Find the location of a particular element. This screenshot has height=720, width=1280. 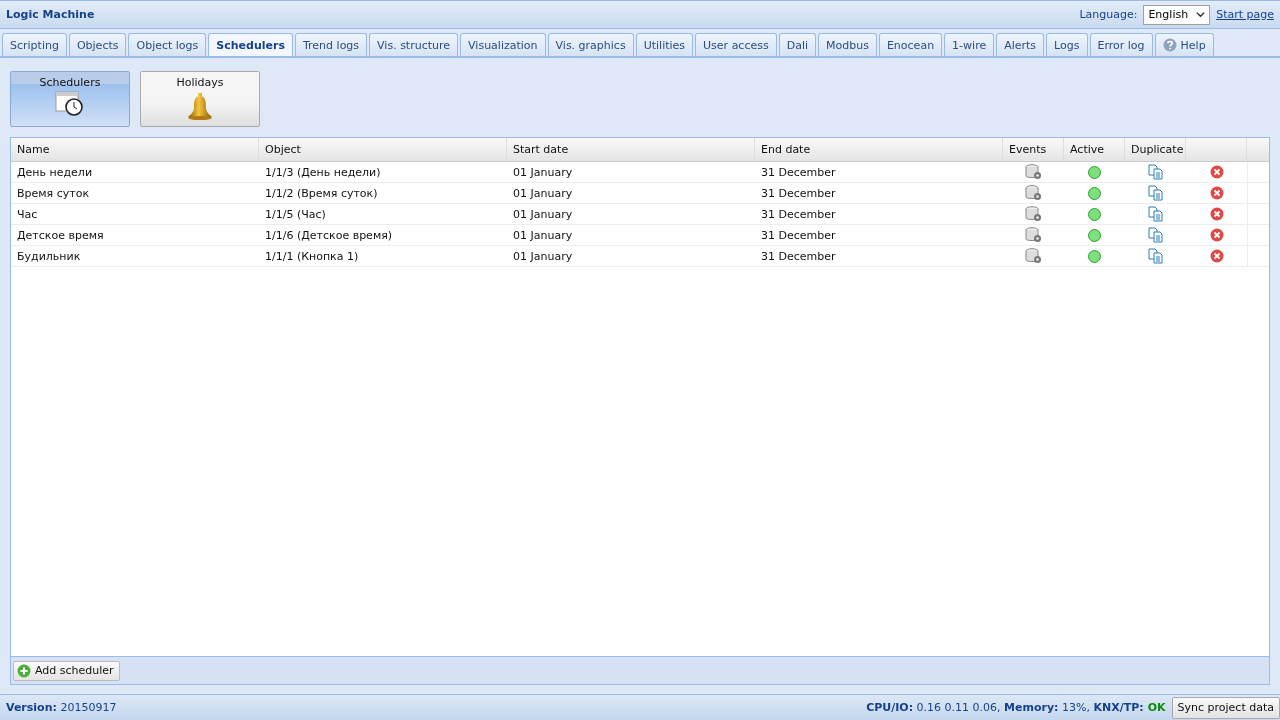

column-header: Name is located at coordinates (135, 149).